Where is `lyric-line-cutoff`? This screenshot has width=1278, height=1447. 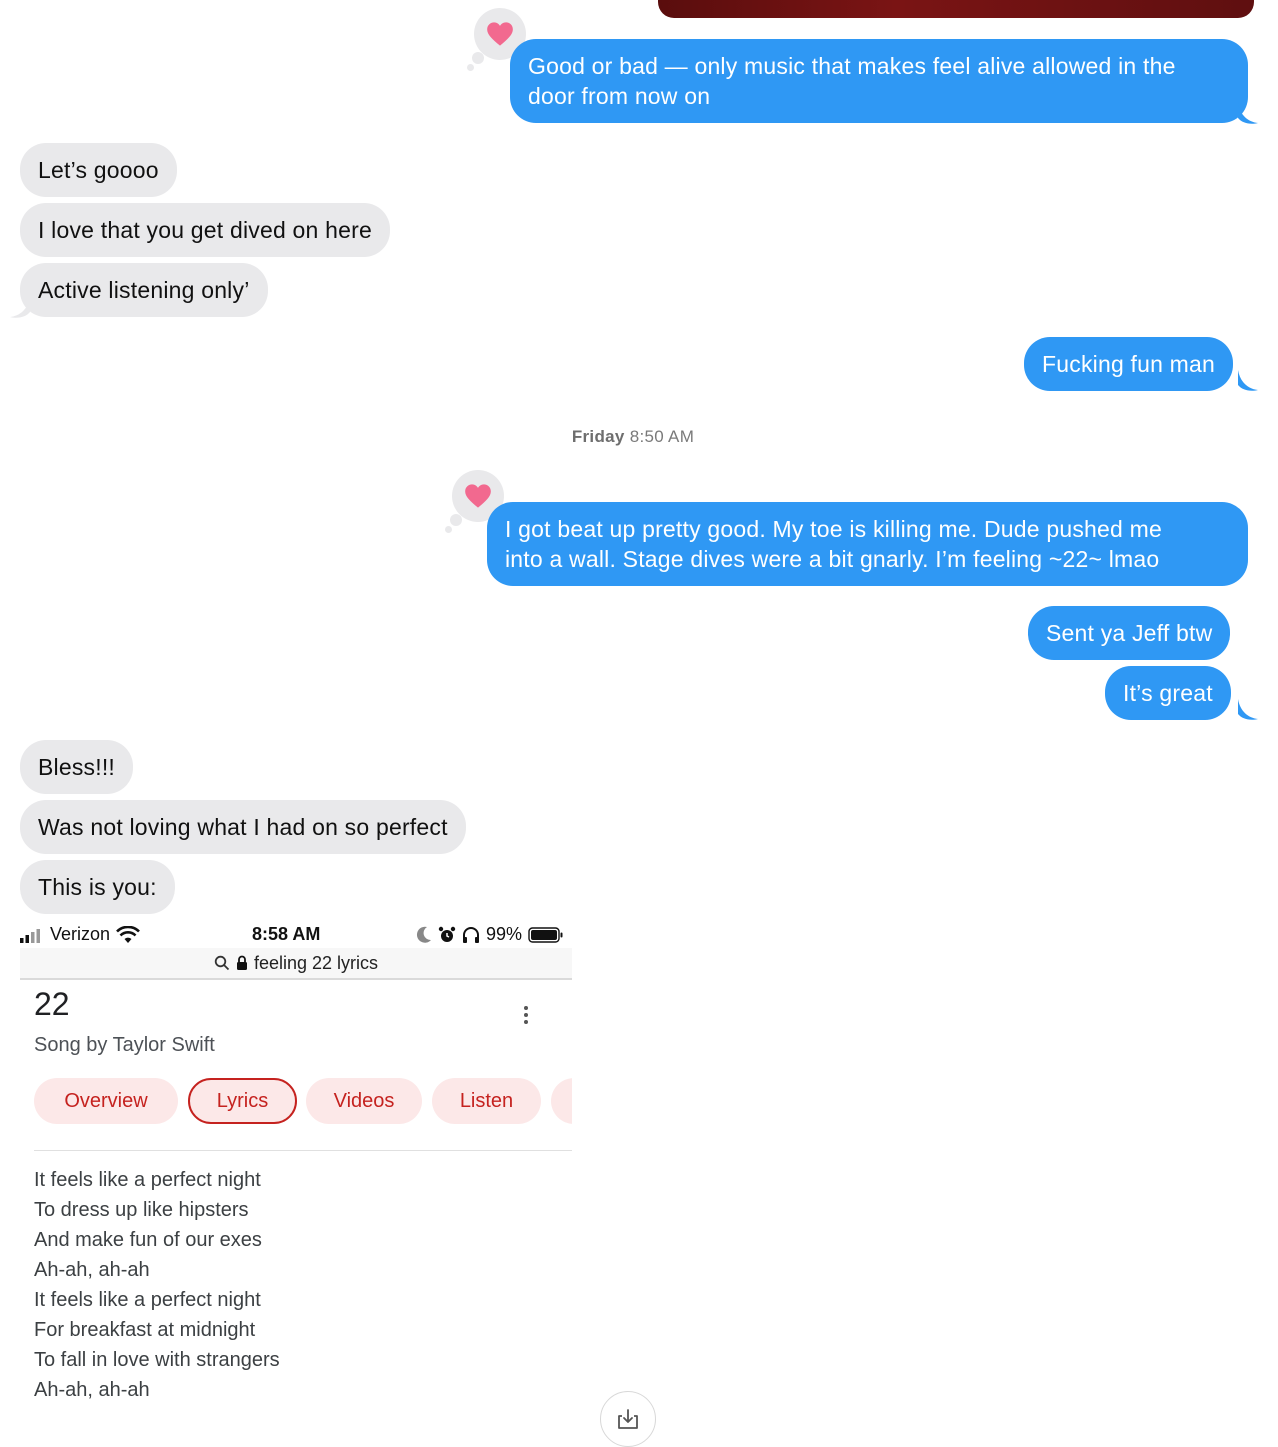
lyric-line-cutoff is located at coordinates (279, 1434).